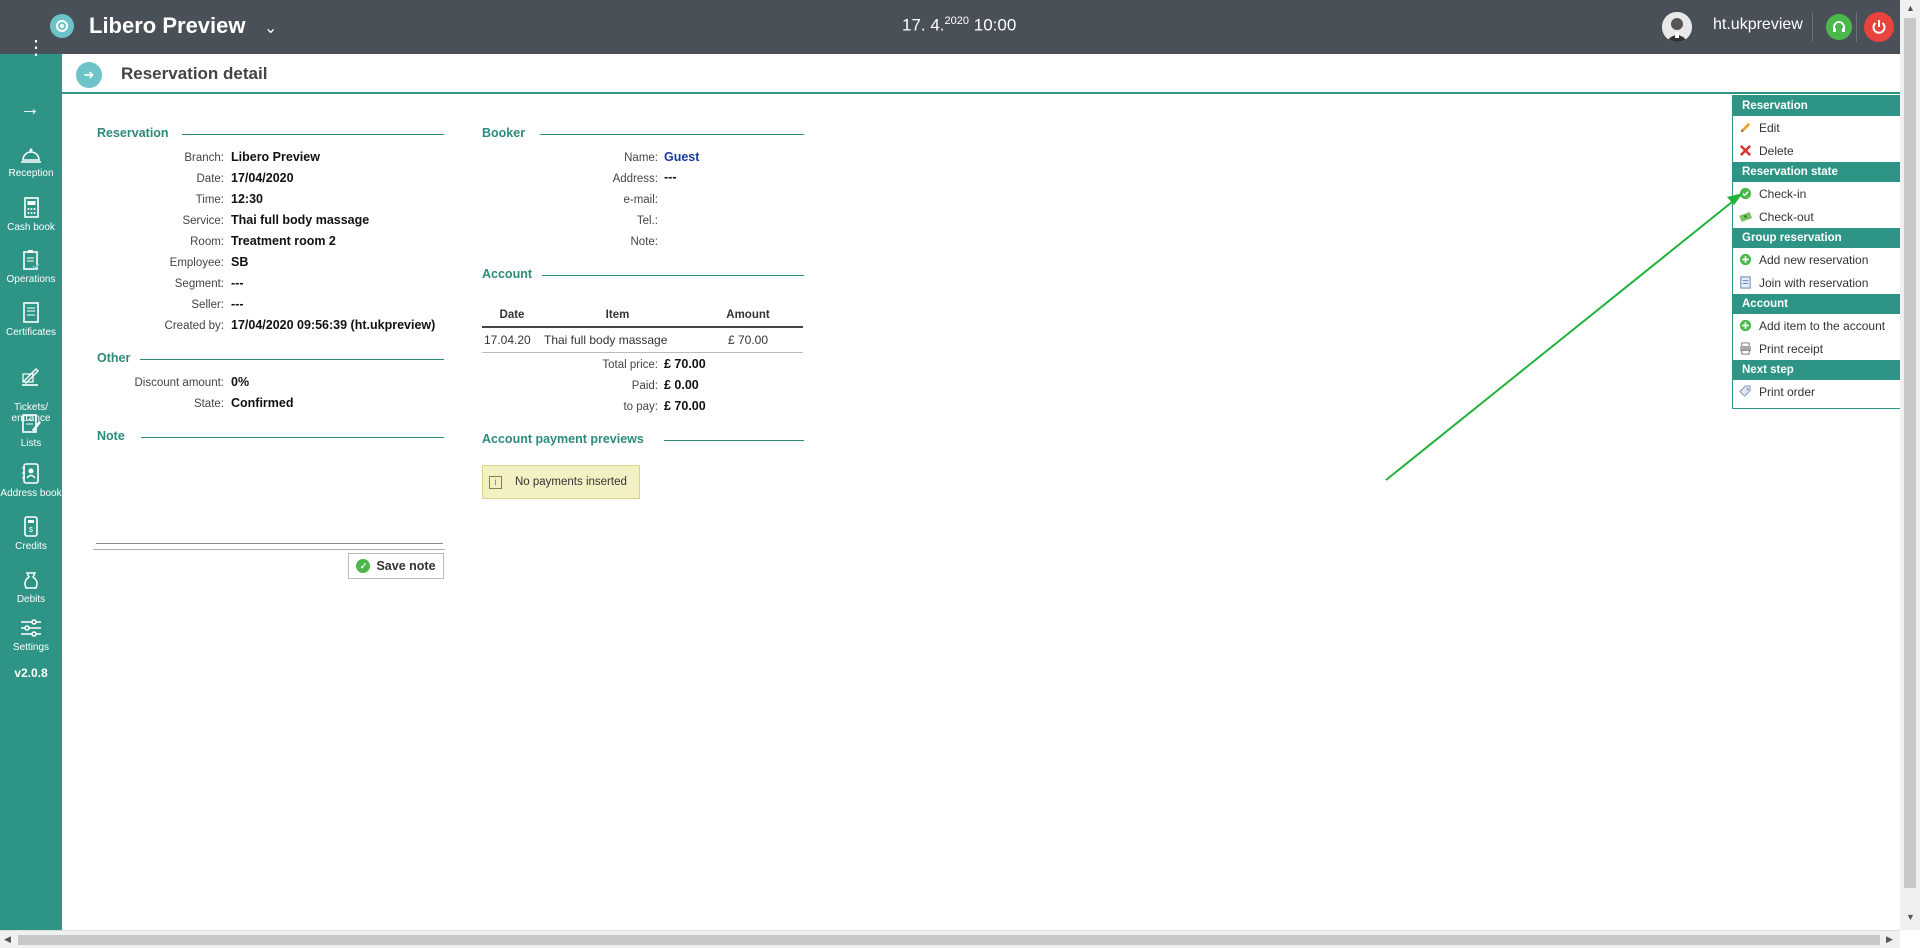 The image size is (1920, 948). I want to click on sidebar-item-debits: Debits, so click(31, 586).